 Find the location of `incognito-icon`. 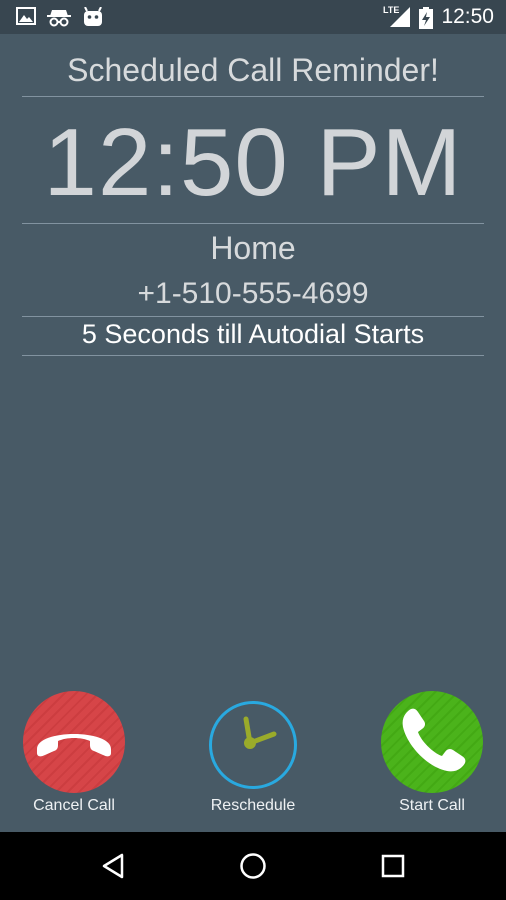

incognito-icon is located at coordinates (59, 18).